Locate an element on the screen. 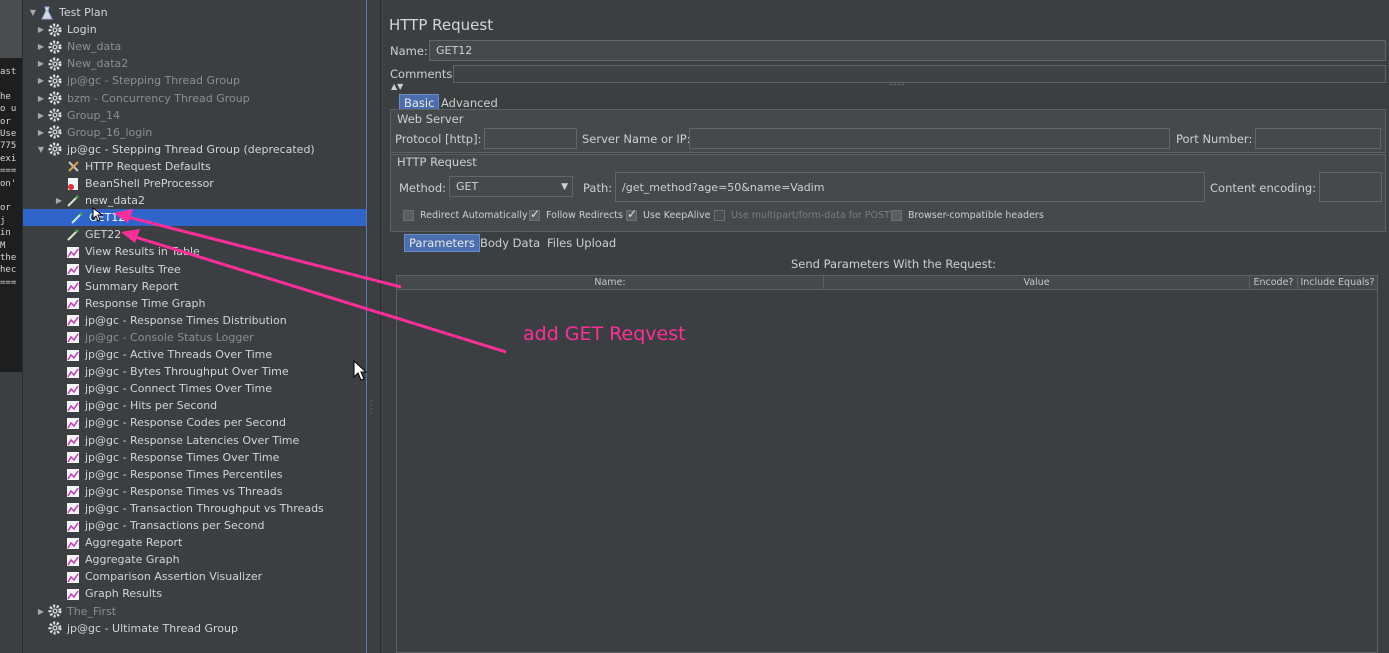 This screenshot has height=653, width=1389. tree-item: Graph Results is located at coordinates (108, 593).